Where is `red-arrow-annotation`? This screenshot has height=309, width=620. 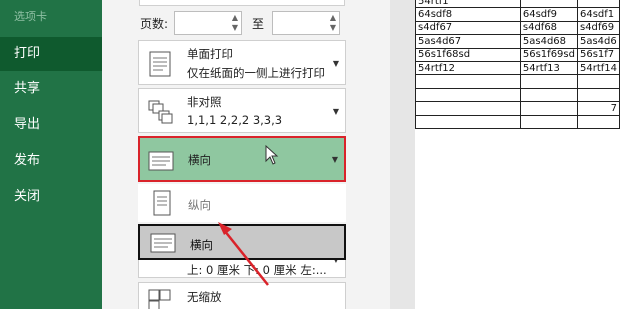 red-arrow-annotation is located at coordinates (243, 254).